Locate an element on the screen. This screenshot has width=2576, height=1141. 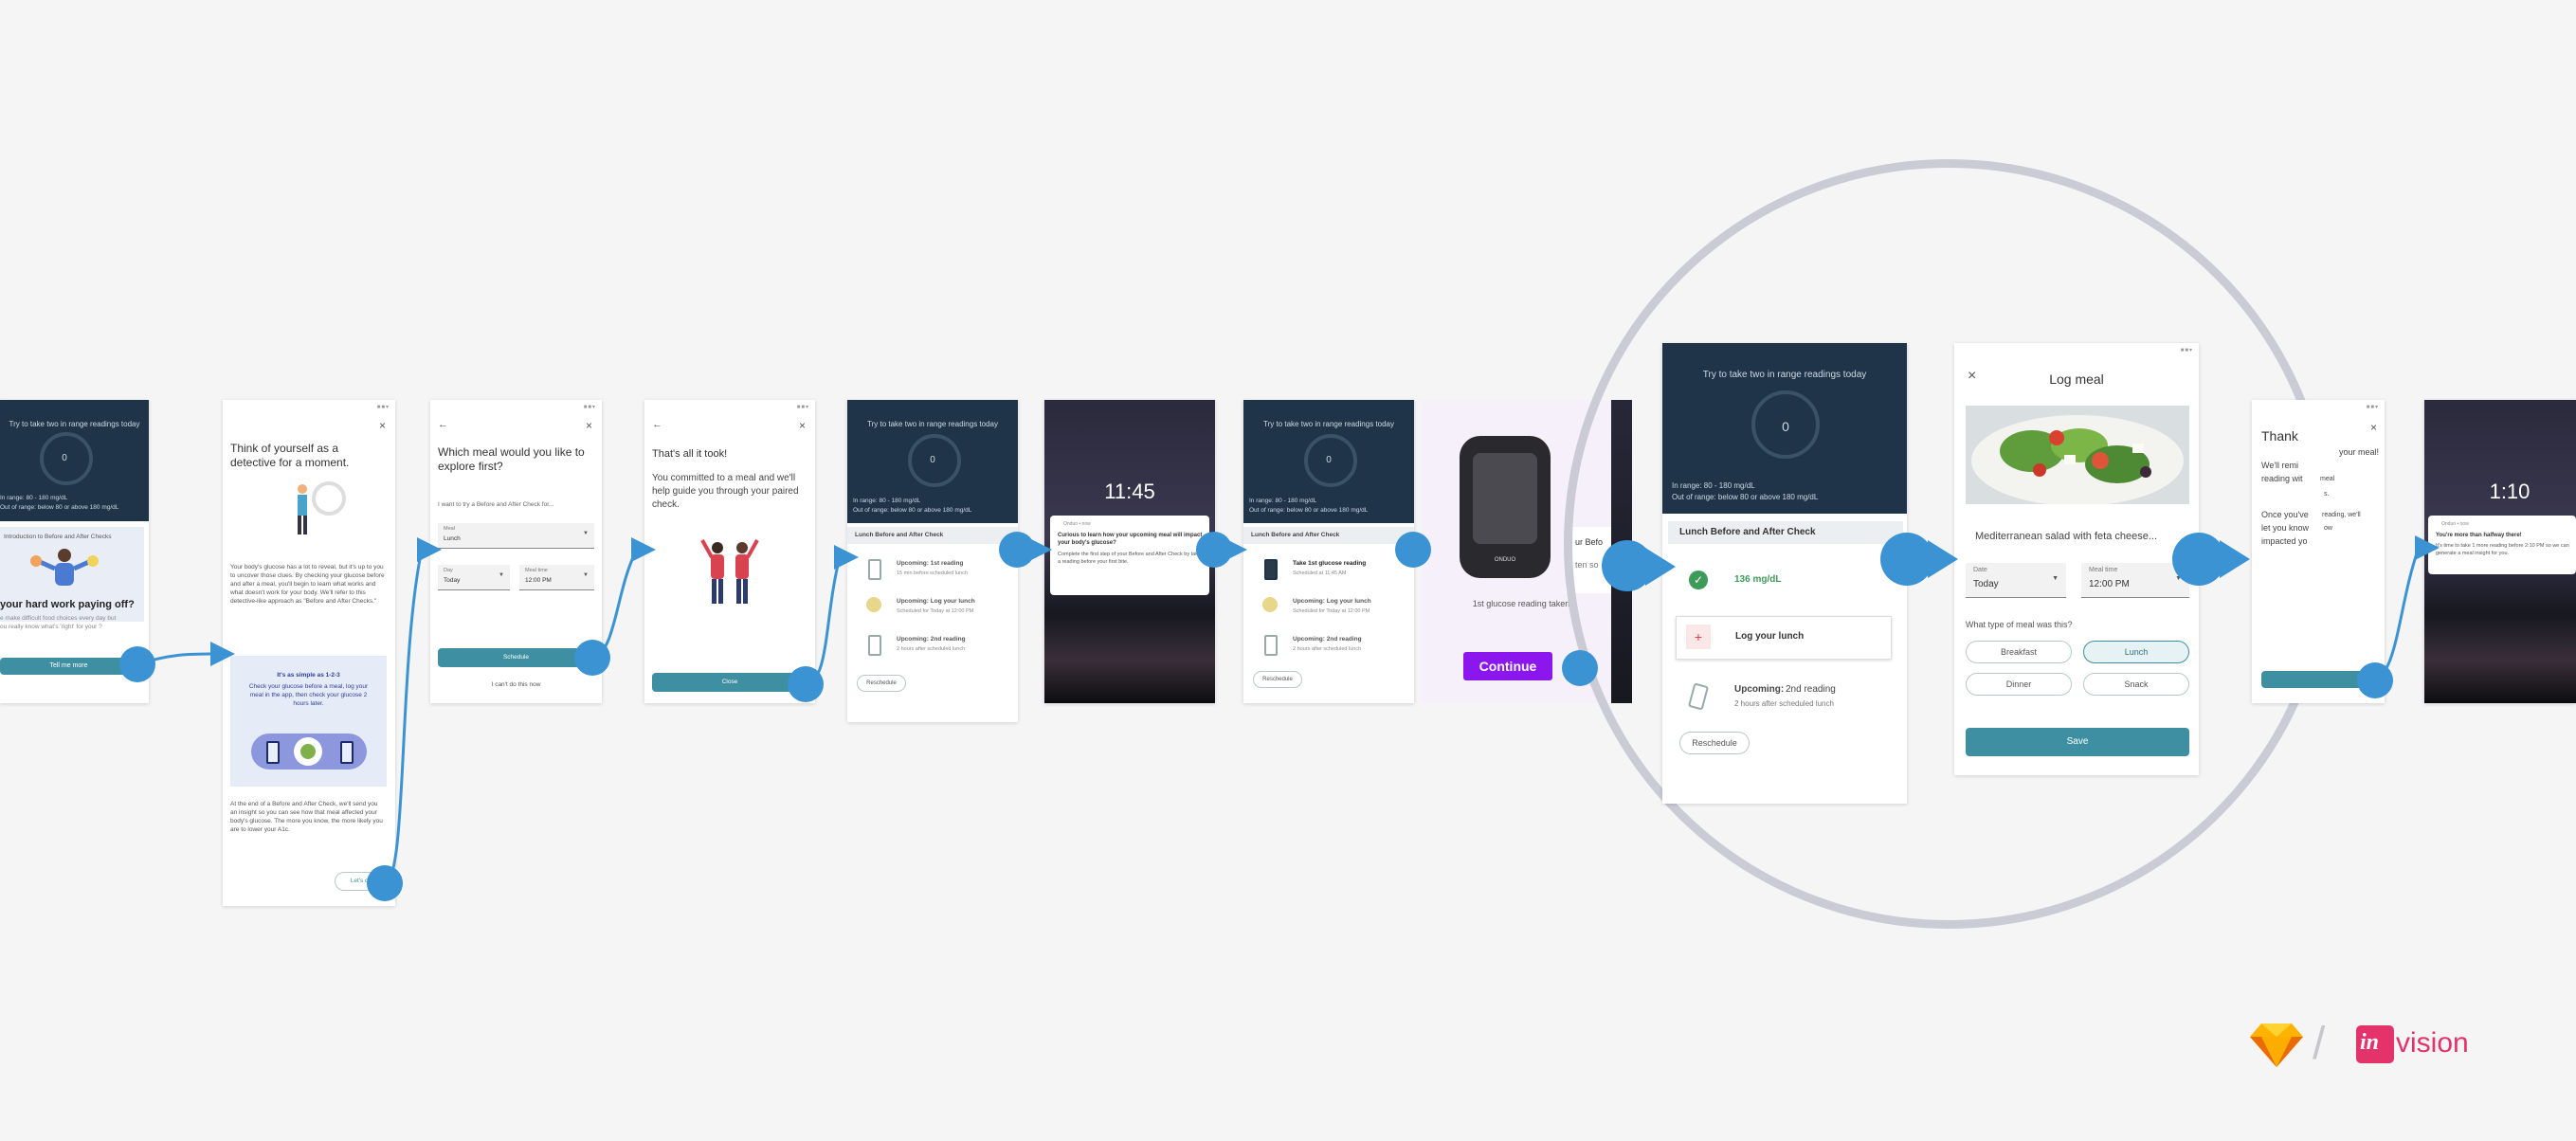
invision-logo-in: in is located at coordinates (2370, 1042).